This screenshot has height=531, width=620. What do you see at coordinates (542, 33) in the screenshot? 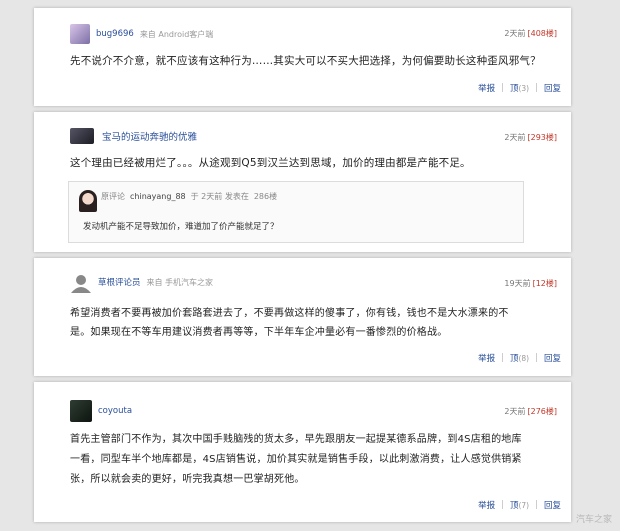
I see `floor-number: [408楼]` at bounding box center [542, 33].